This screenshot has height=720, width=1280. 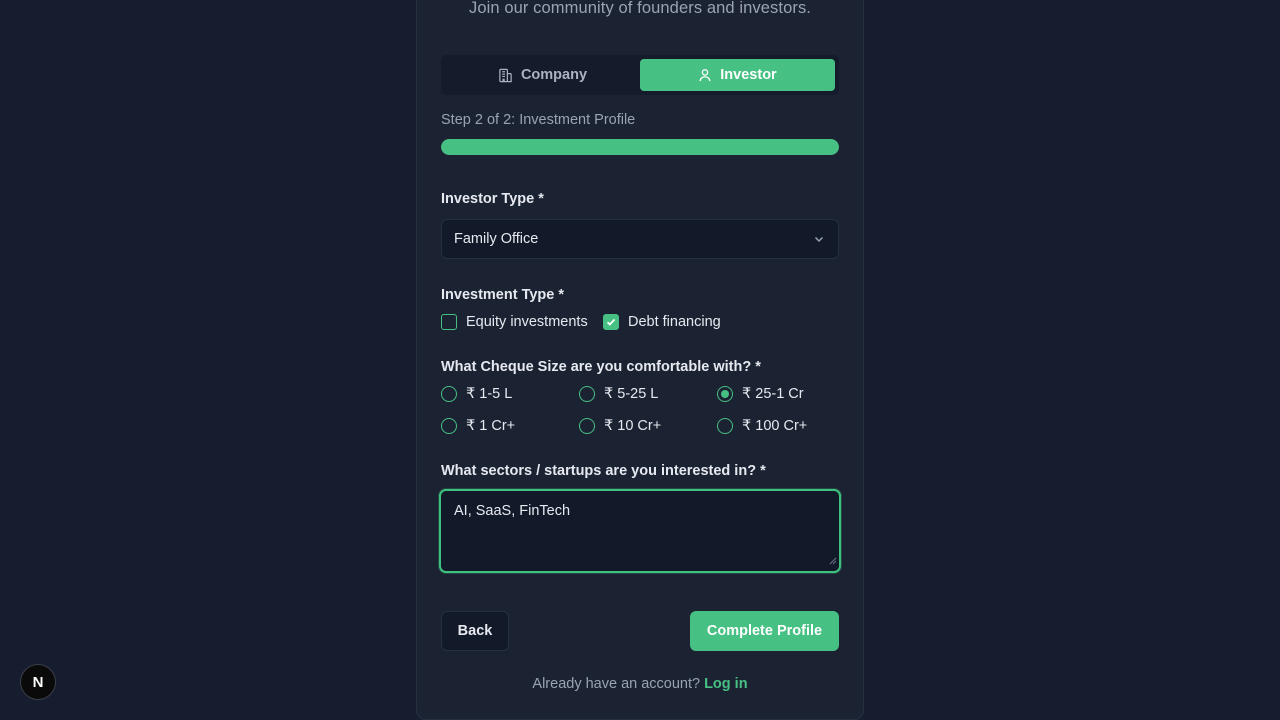 What do you see at coordinates (748, 75) in the screenshot?
I see `tab-investor-label: Investor` at bounding box center [748, 75].